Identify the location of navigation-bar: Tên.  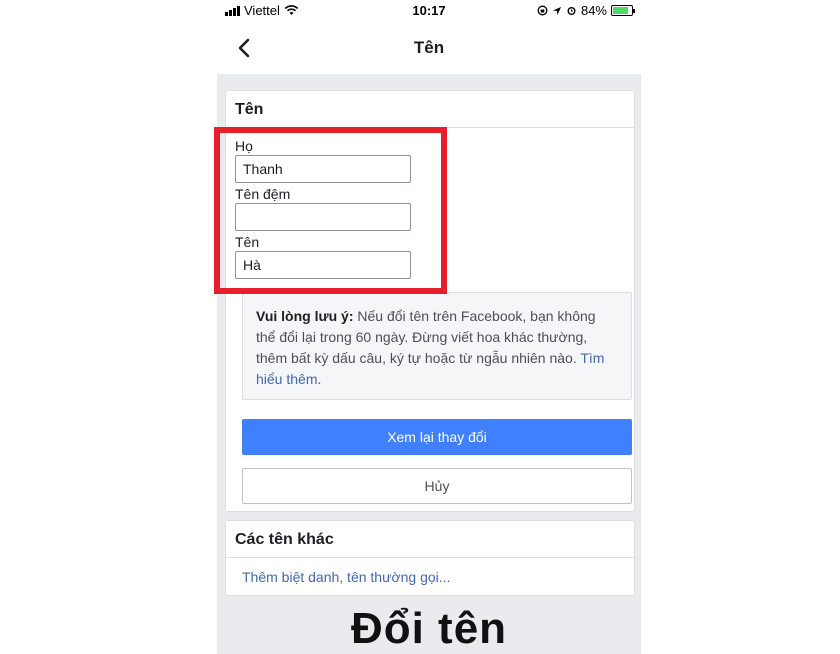
(429, 48).